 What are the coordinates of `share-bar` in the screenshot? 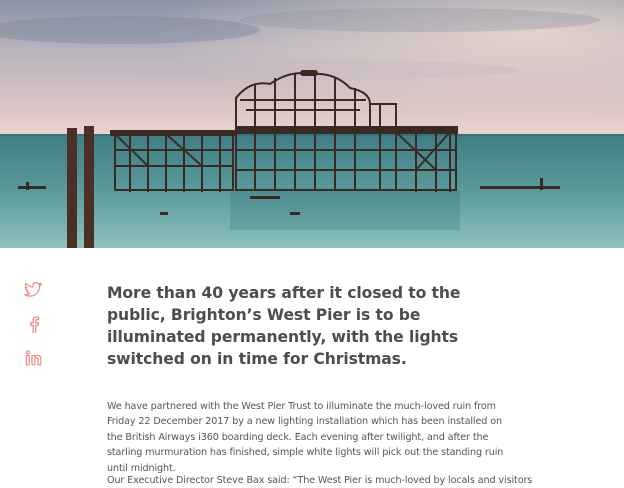 It's located at (37, 332).